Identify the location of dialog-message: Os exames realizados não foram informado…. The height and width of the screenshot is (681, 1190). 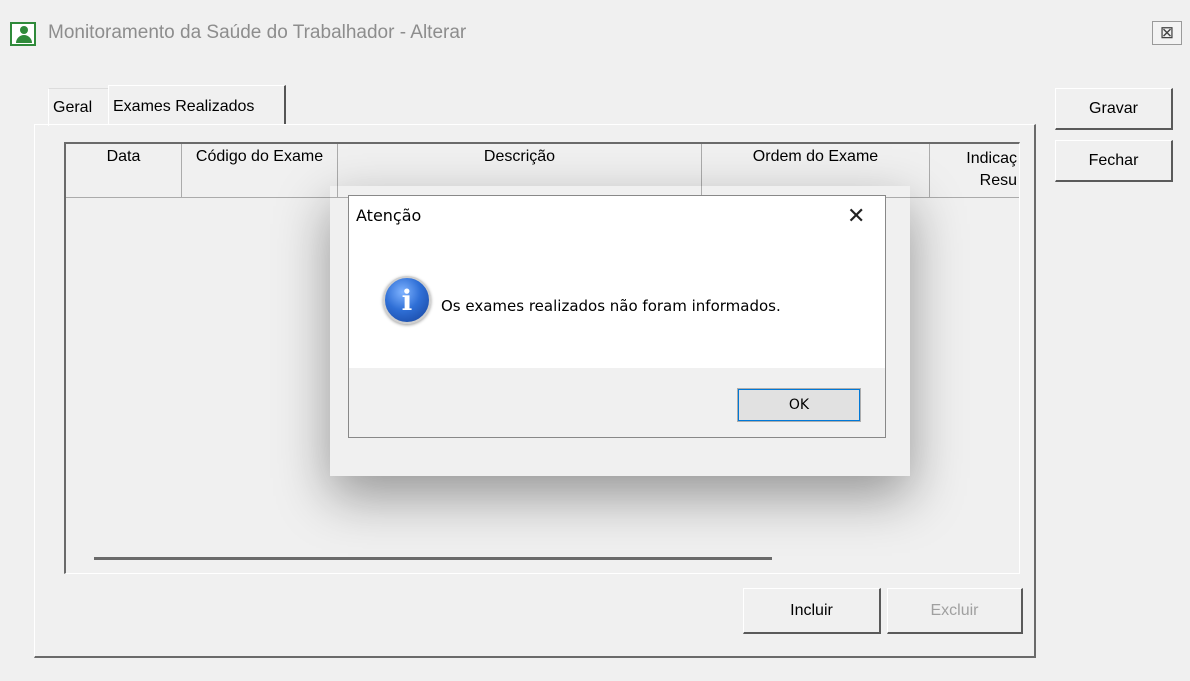
(611, 306).